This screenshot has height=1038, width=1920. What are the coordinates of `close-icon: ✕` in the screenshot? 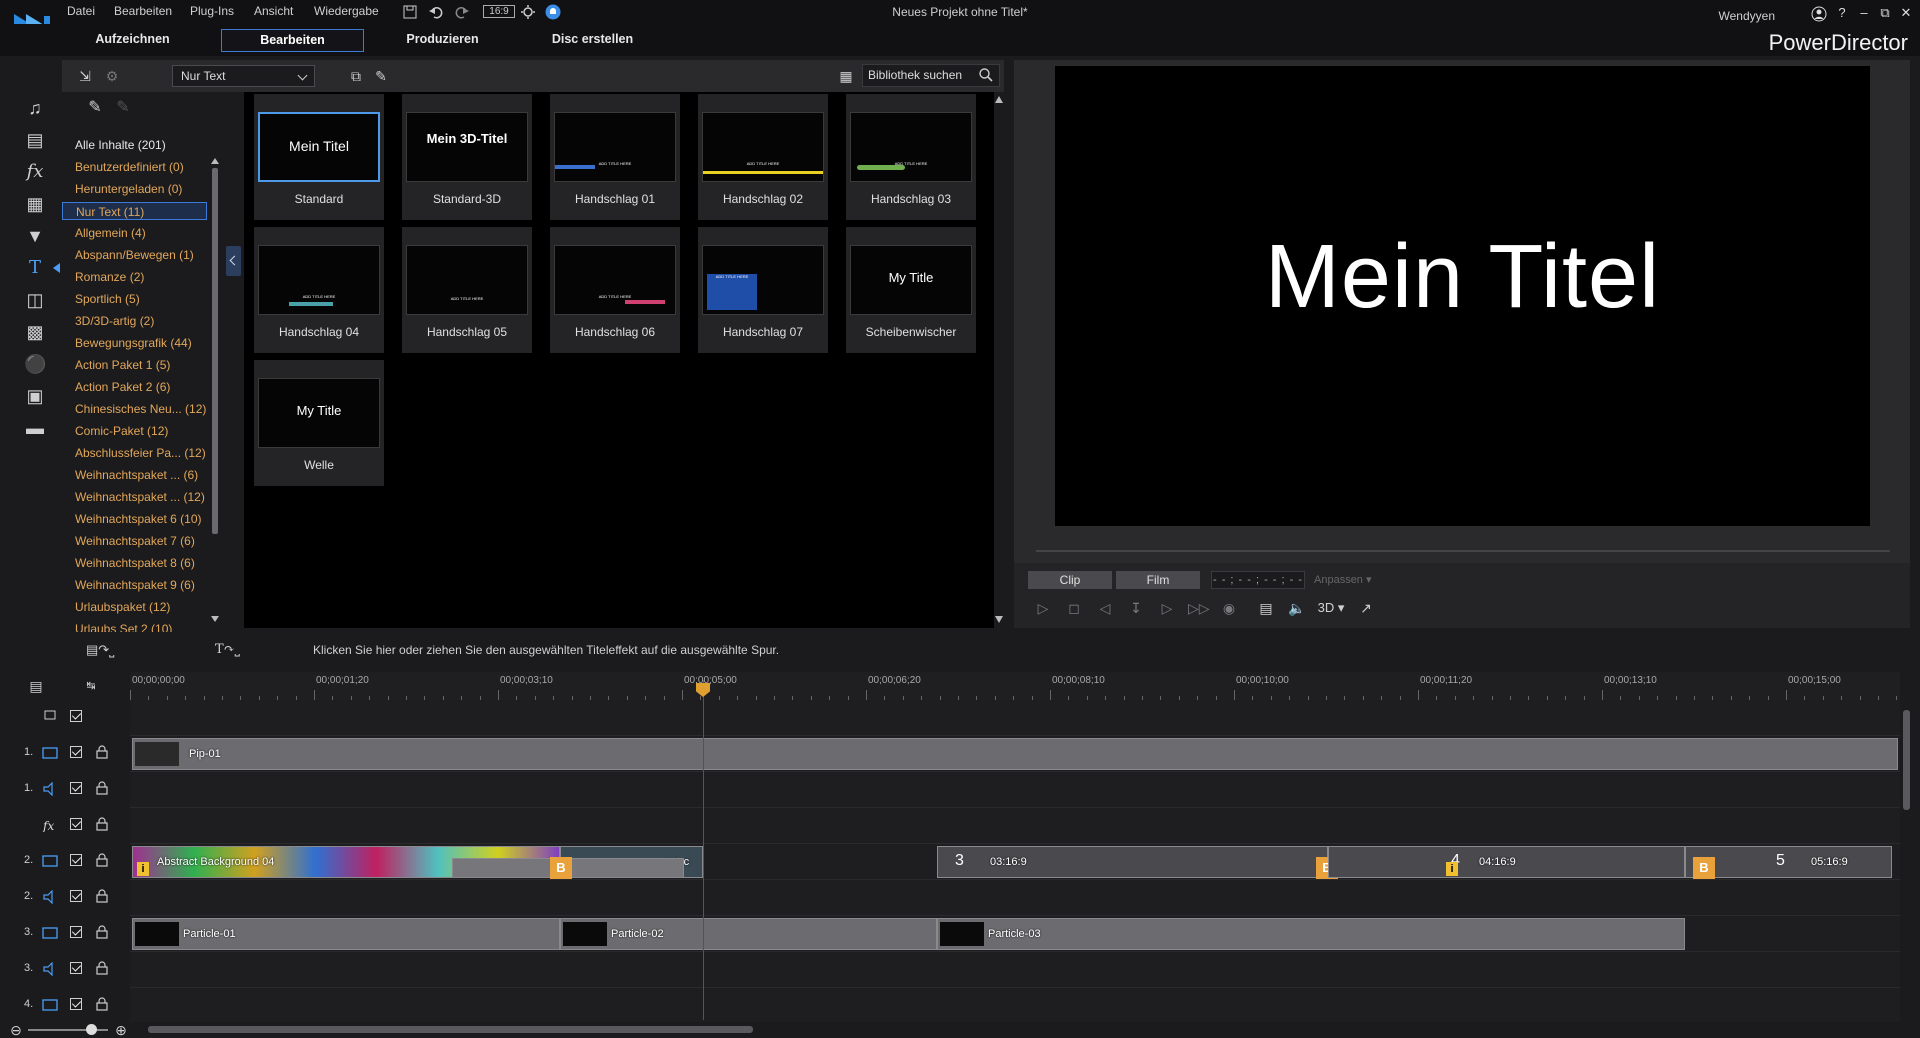 It's located at (1906, 13).